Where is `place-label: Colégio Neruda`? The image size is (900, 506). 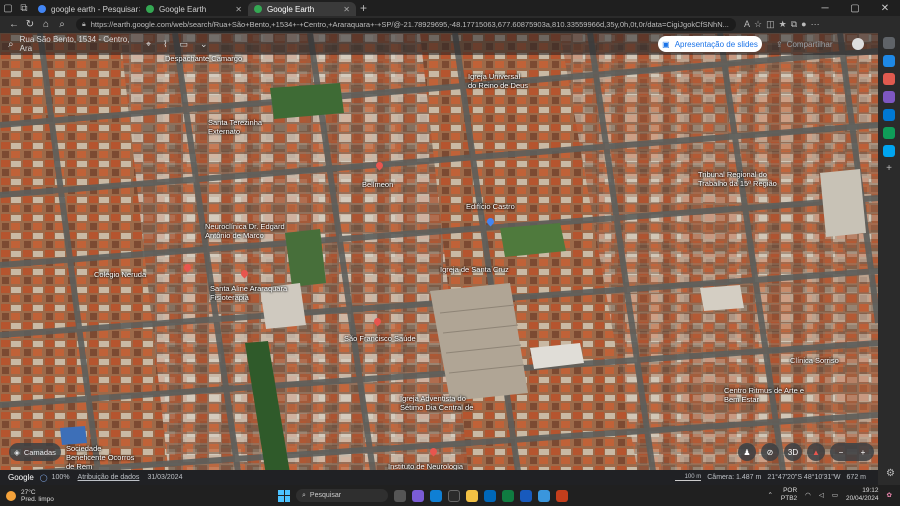 place-label: Colégio Neruda is located at coordinates (120, 274).